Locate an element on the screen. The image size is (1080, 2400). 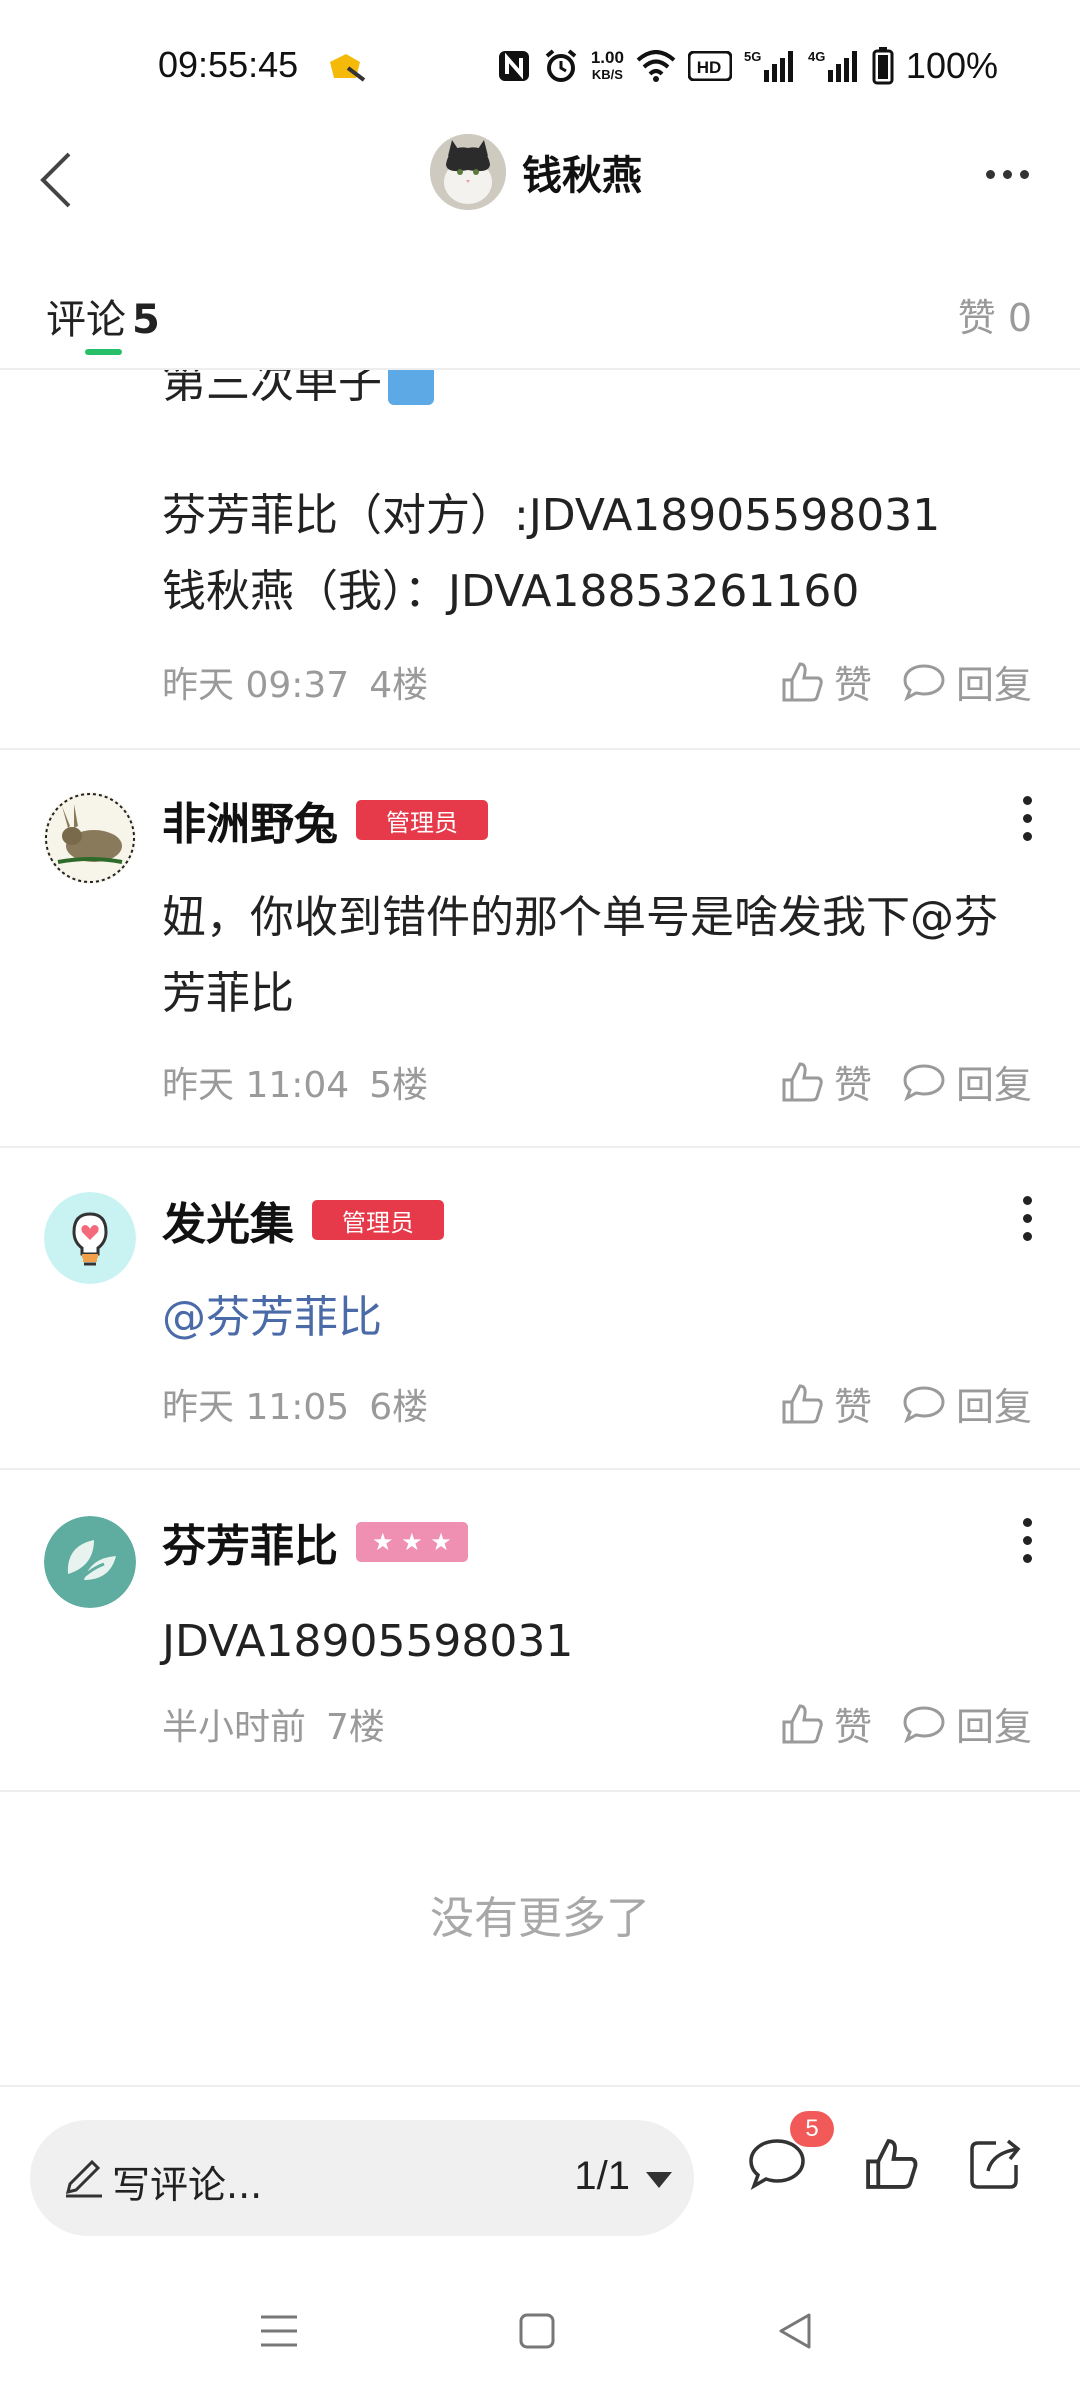
comment-meta: 昨天 11:05 6楼 is located at coordinates (295, 1404).